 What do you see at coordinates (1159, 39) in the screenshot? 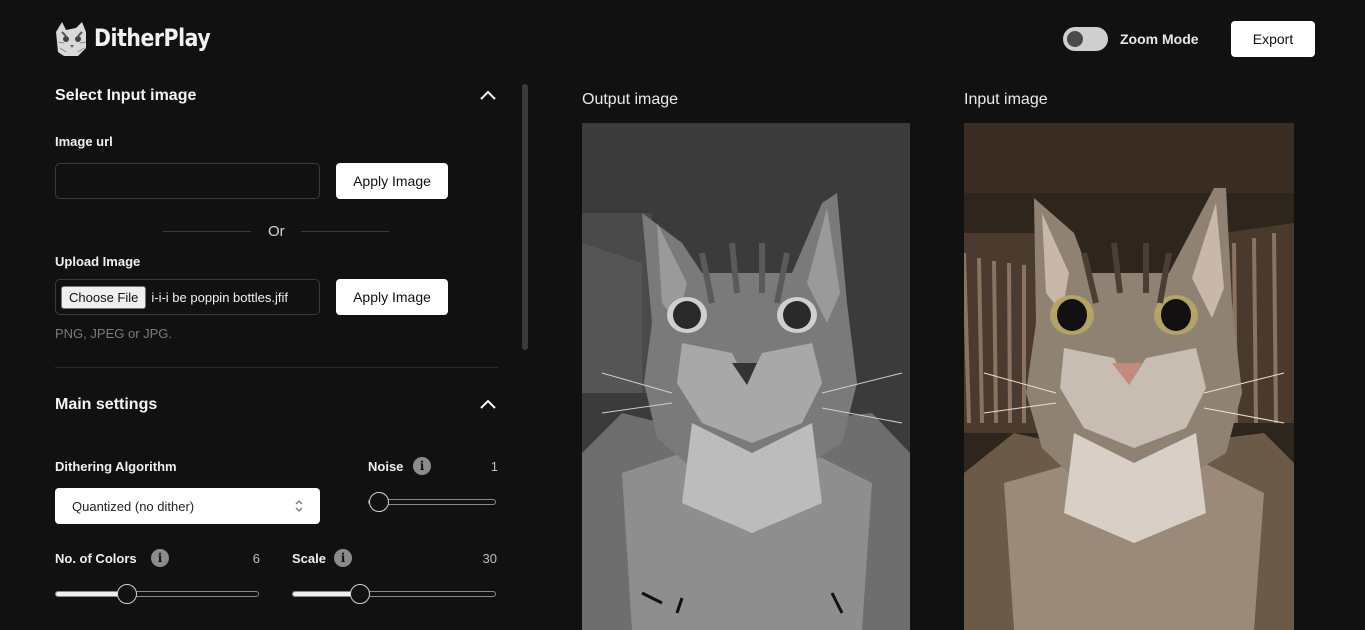
I see `zoom-mode-label: Zoom Mode` at bounding box center [1159, 39].